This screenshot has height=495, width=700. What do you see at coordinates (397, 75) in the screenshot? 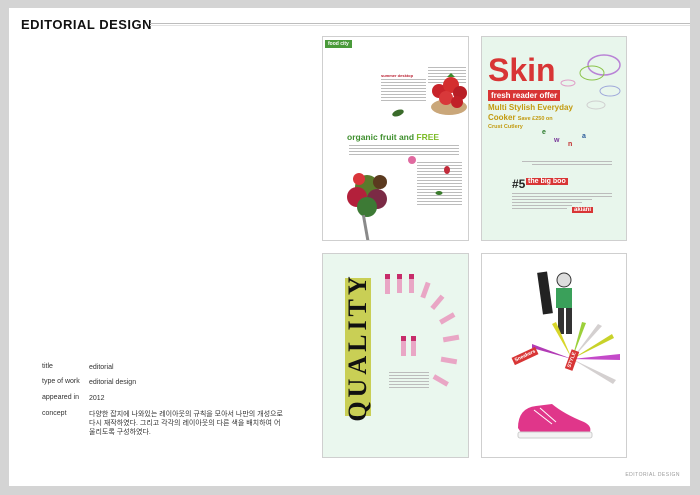
I see `spread1-subhead: summer desktop` at bounding box center [397, 75].